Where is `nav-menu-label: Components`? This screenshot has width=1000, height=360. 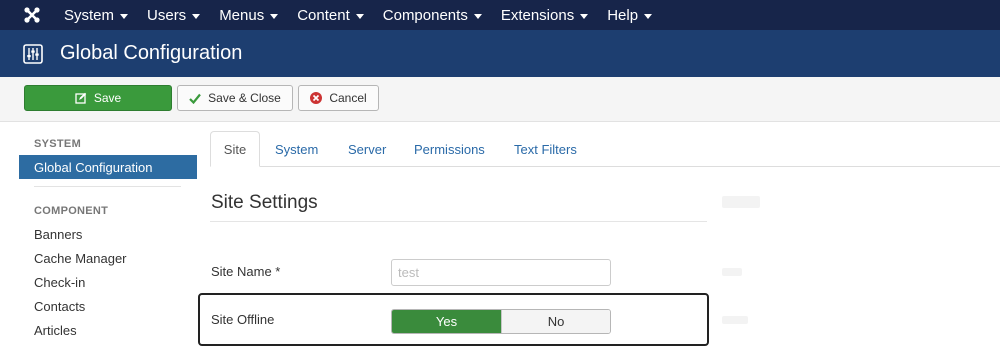
nav-menu-label: Components is located at coordinates (425, 15).